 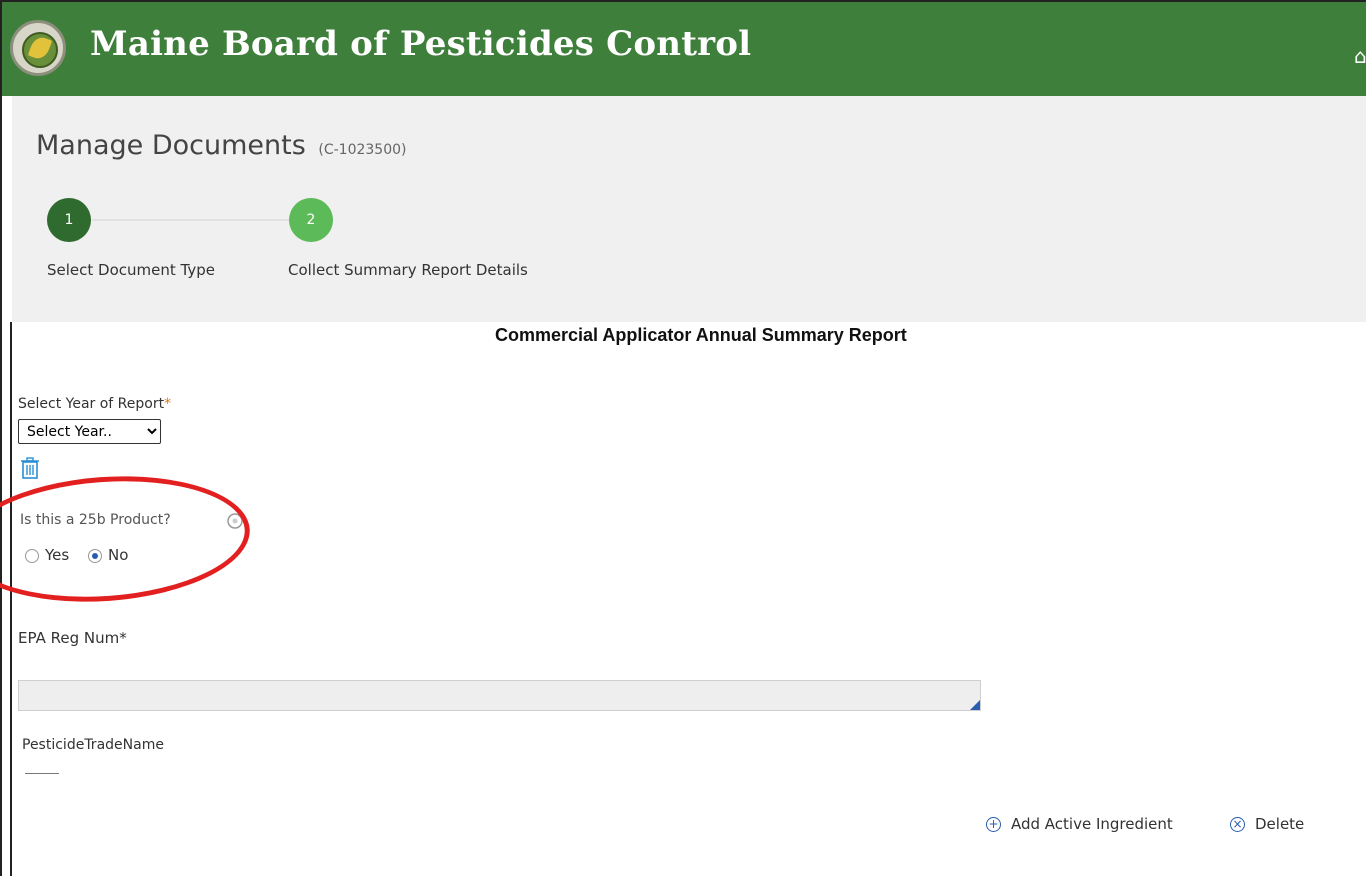 I want to click on plus-circle-icon: +, so click(x=993, y=824).